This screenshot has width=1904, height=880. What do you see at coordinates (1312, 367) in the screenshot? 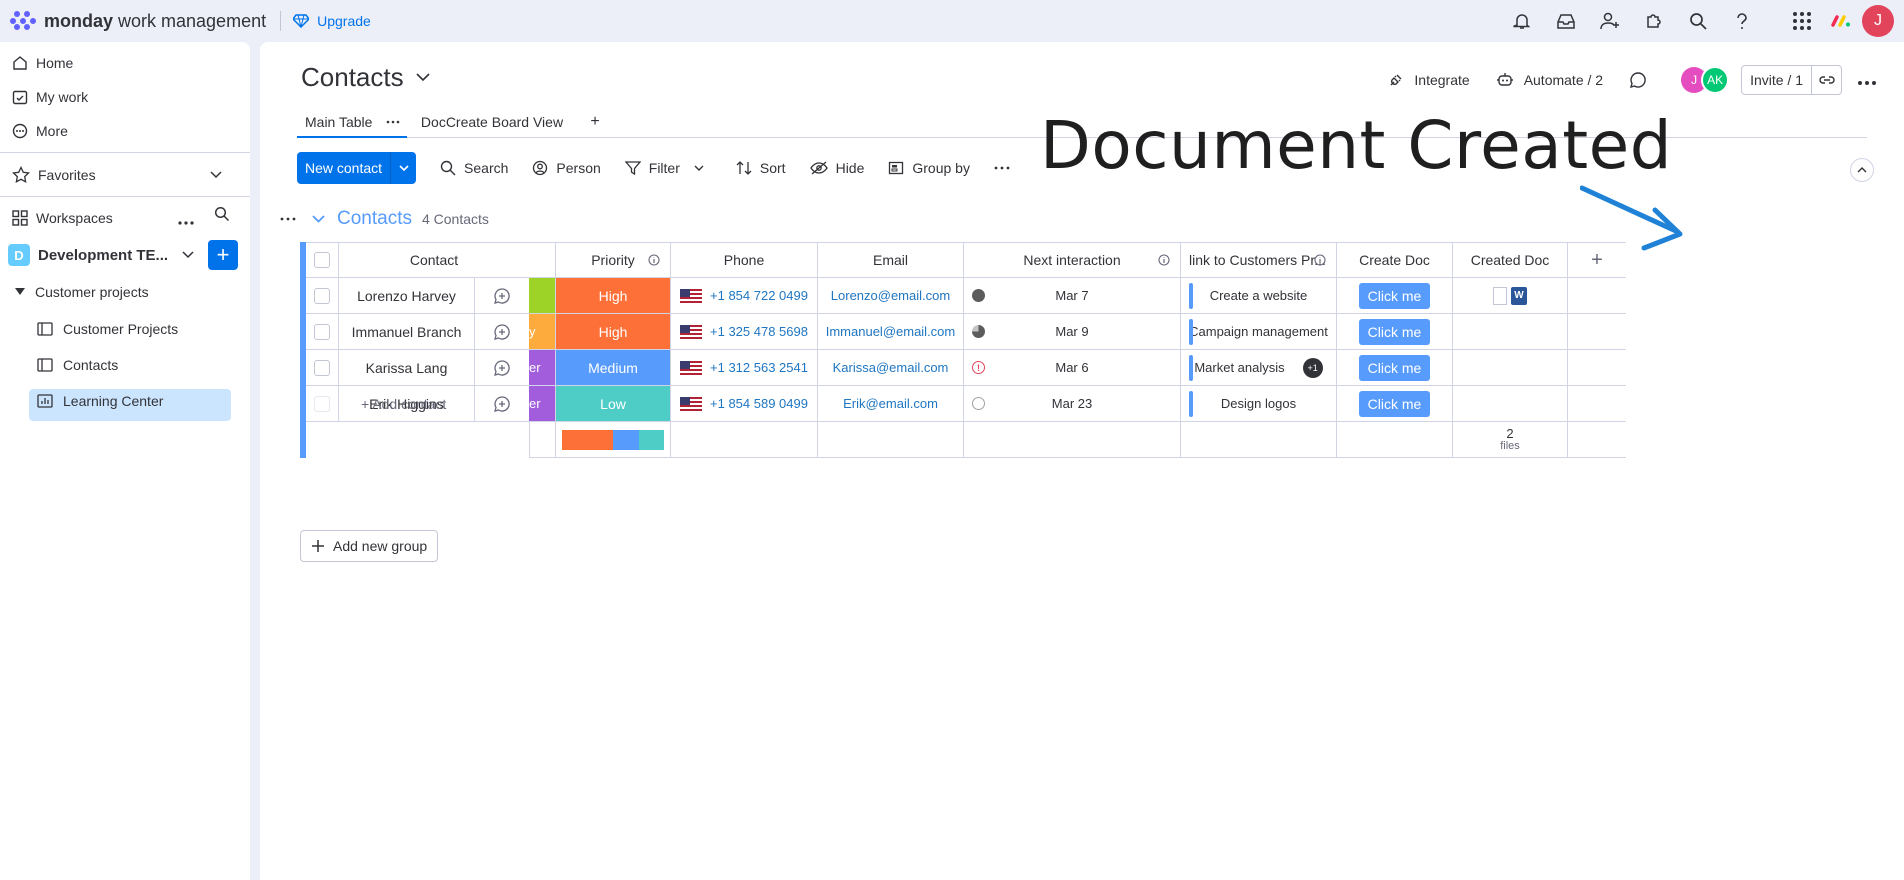
I see `more-items-badge: +1` at bounding box center [1312, 367].